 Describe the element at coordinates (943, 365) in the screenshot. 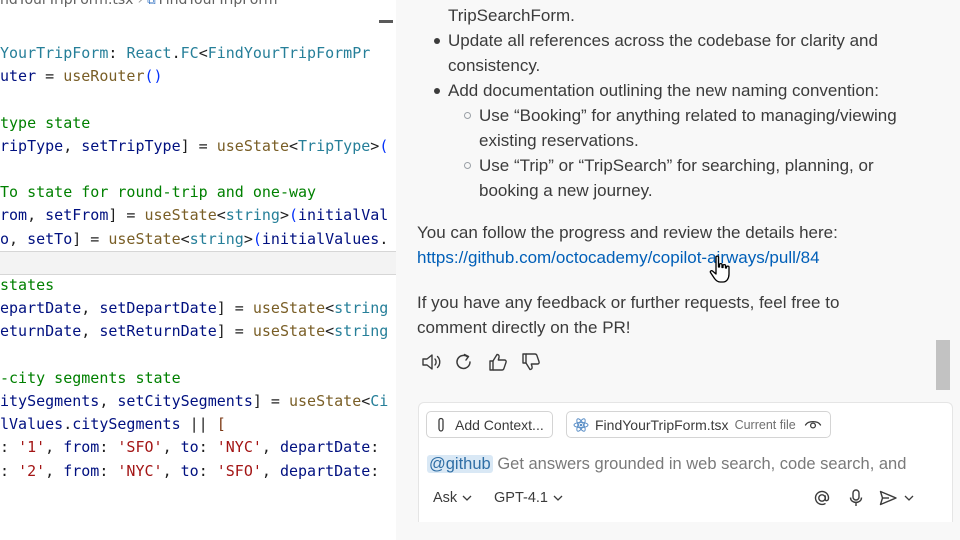

I see `chat-scrollbar` at that location.